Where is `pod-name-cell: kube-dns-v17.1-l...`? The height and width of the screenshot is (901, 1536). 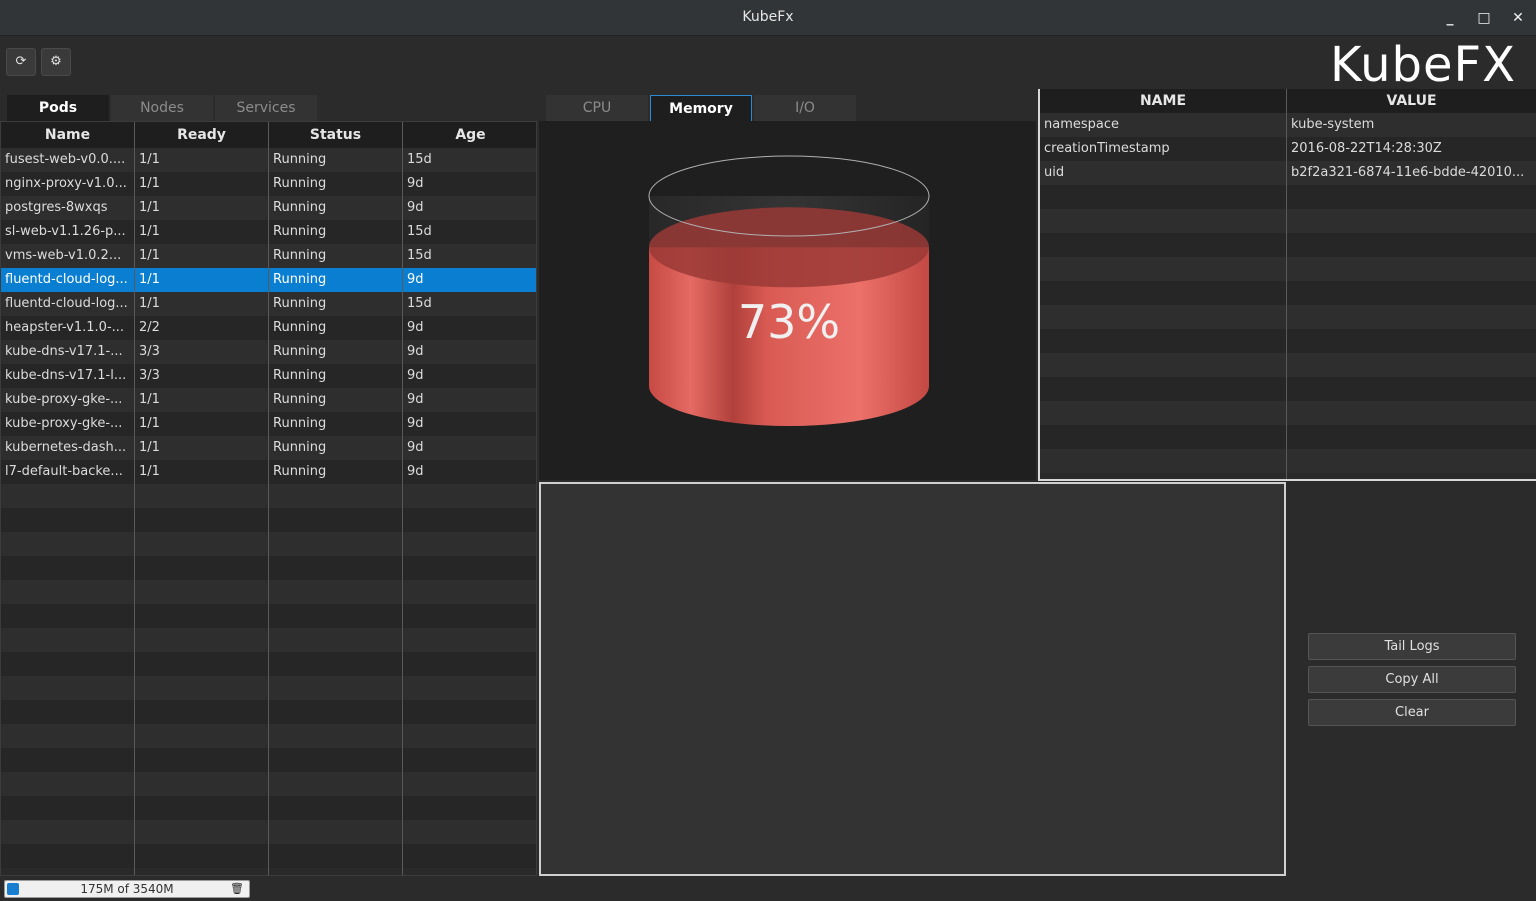
pod-name-cell: kube-dns-v17.1-l... is located at coordinates (66, 375).